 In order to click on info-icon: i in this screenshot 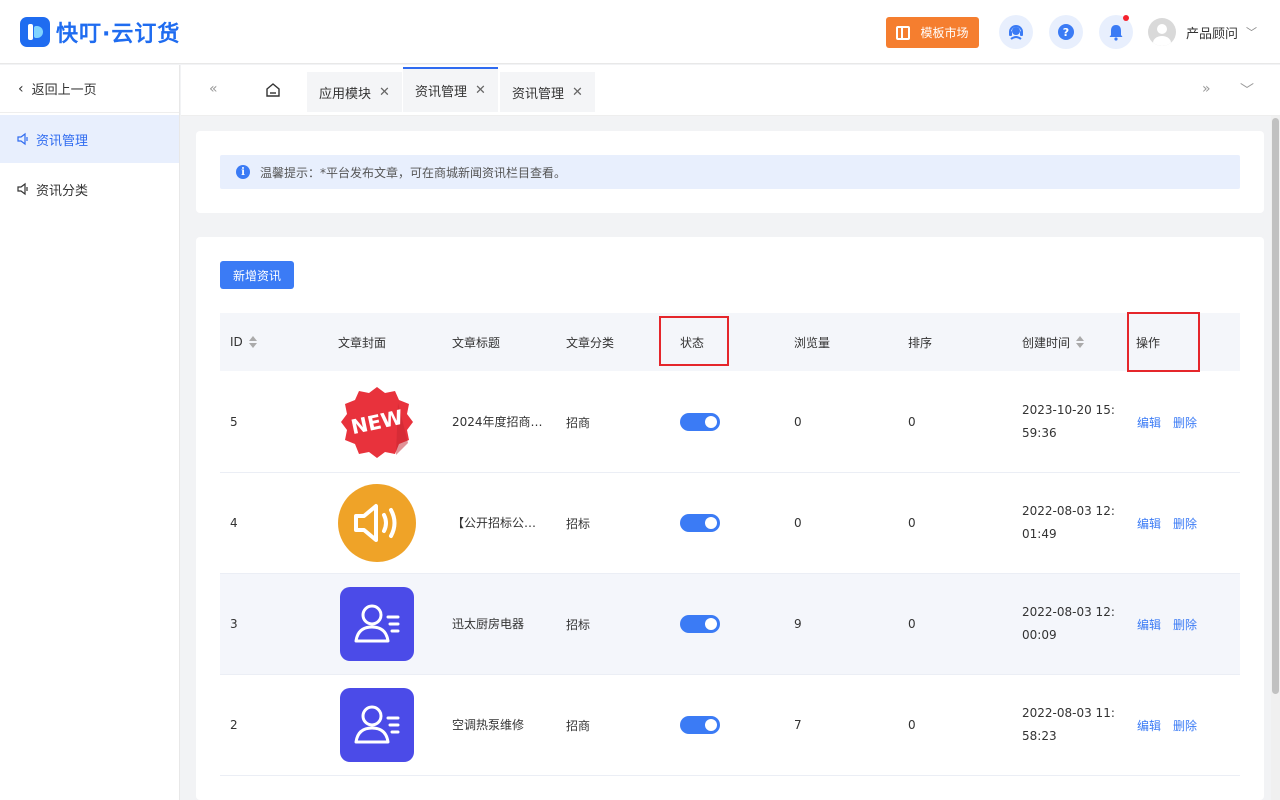, I will do `click(243, 172)`.